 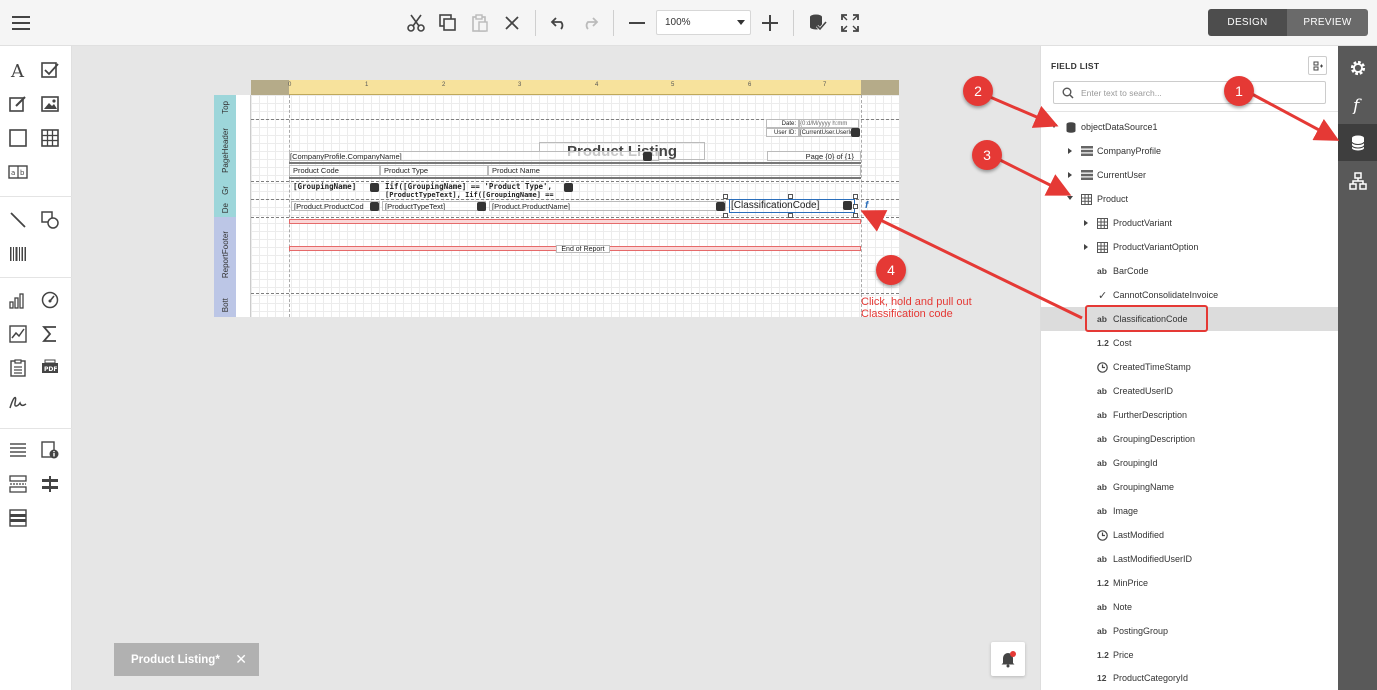 What do you see at coordinates (818, 23) in the screenshot?
I see `validate-bindings-icon` at bounding box center [818, 23].